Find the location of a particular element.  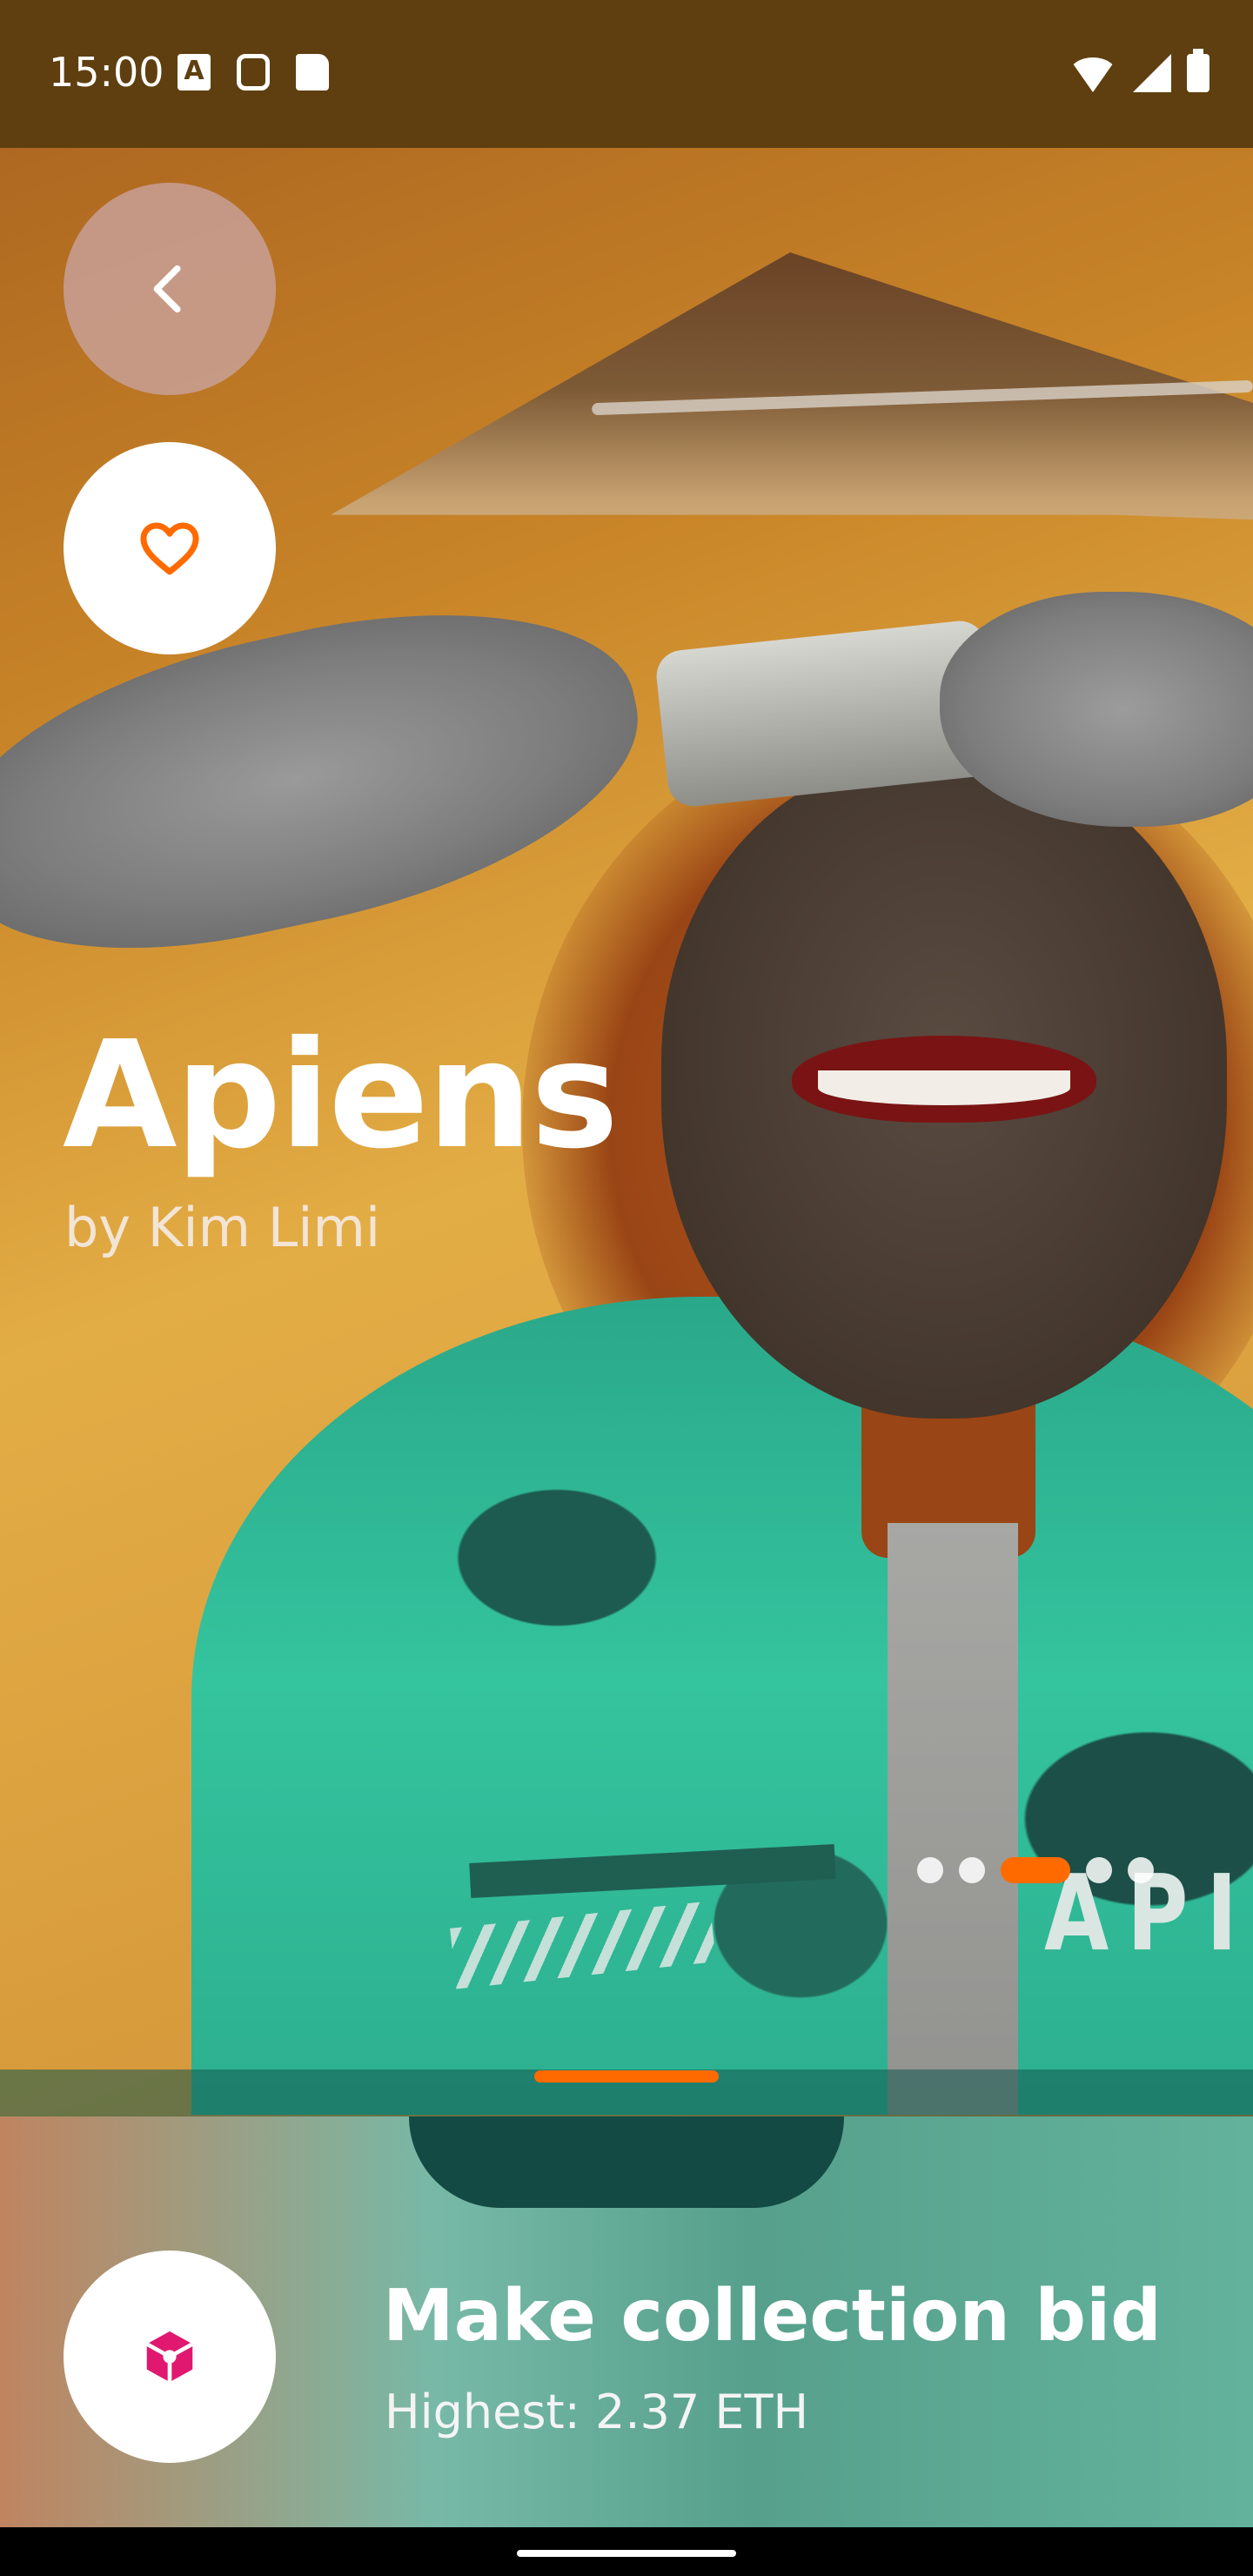

status-time: 15:00 is located at coordinates (106, 72).